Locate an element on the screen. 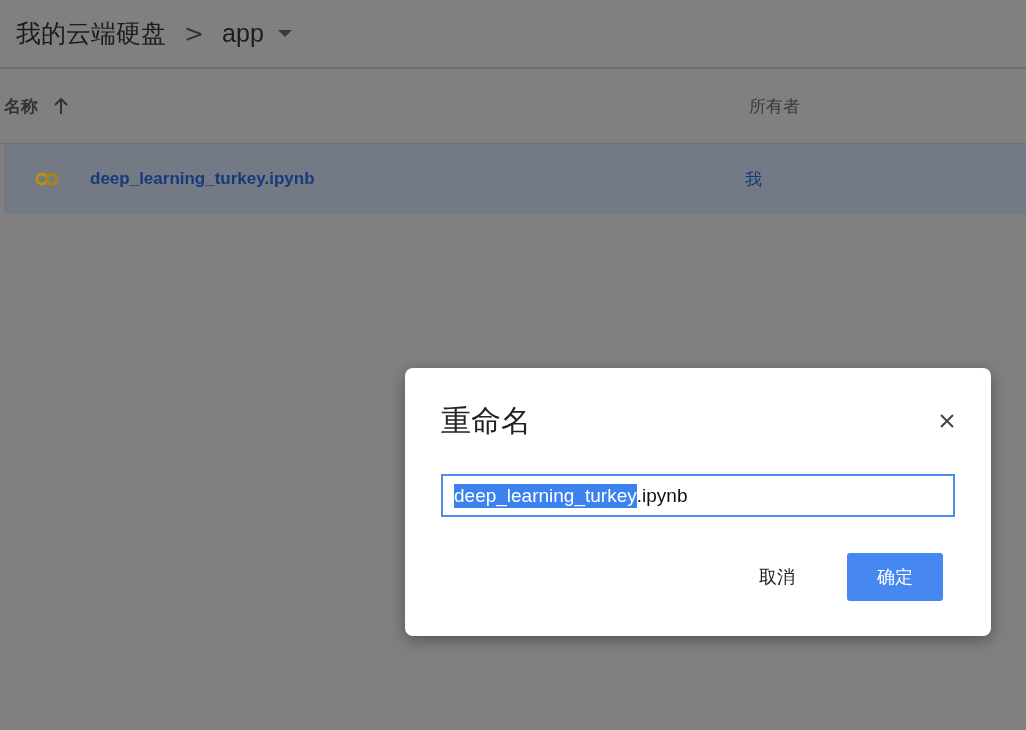 The image size is (1026, 730). breadcrumb-current: app is located at coordinates (243, 33).